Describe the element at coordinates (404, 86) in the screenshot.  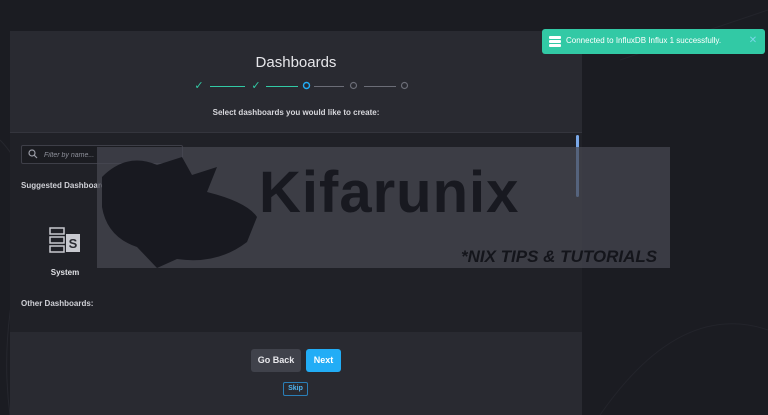
I see `step-5-pending-icon` at that location.